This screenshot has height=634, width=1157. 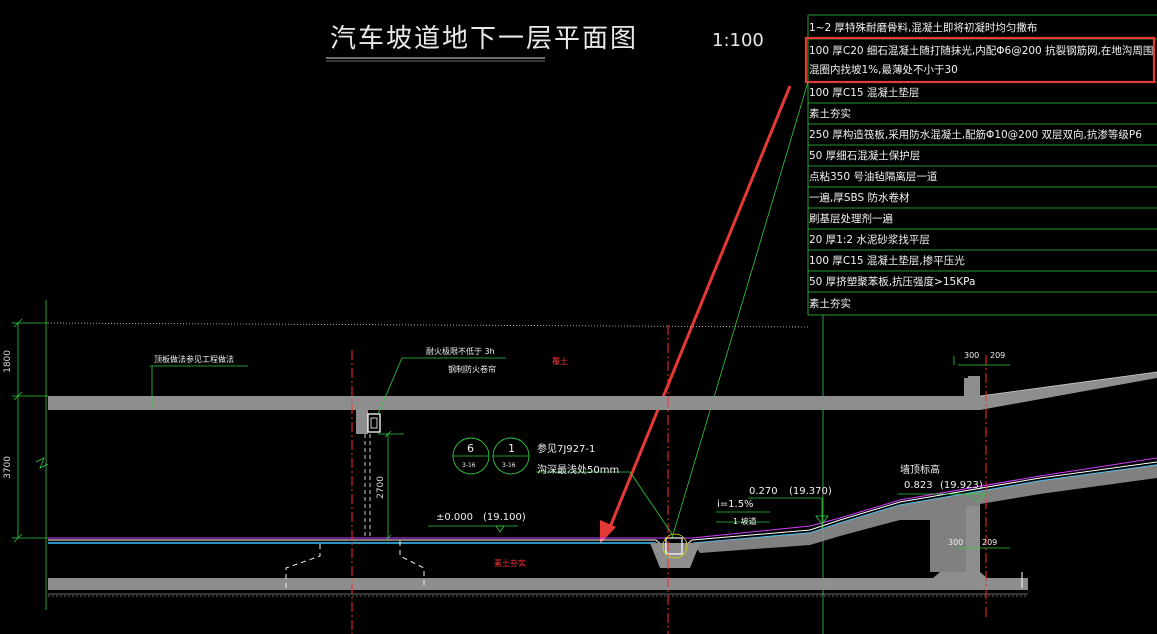 I want to click on detail-b-number: 1, so click(x=511, y=448).